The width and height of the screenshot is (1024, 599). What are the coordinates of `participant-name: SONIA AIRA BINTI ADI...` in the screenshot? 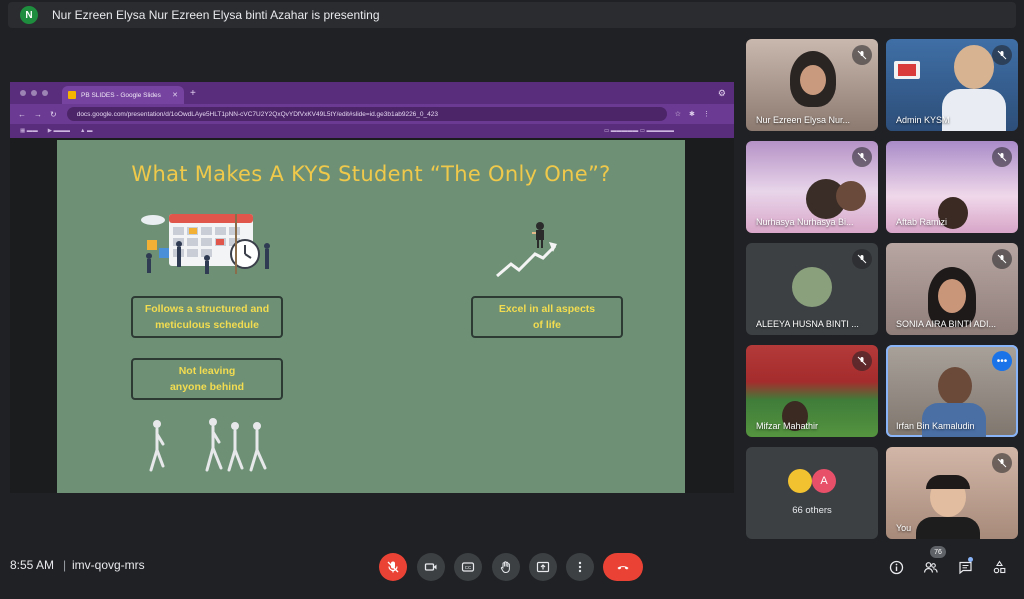 It's located at (946, 324).